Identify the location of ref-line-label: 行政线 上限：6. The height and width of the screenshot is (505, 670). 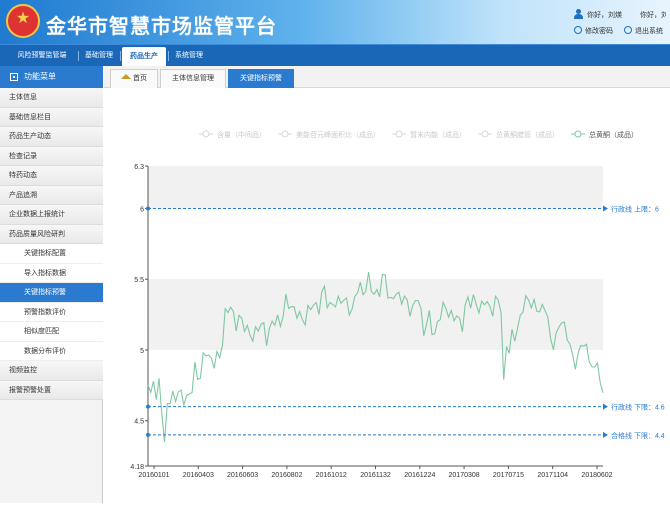
(635, 208).